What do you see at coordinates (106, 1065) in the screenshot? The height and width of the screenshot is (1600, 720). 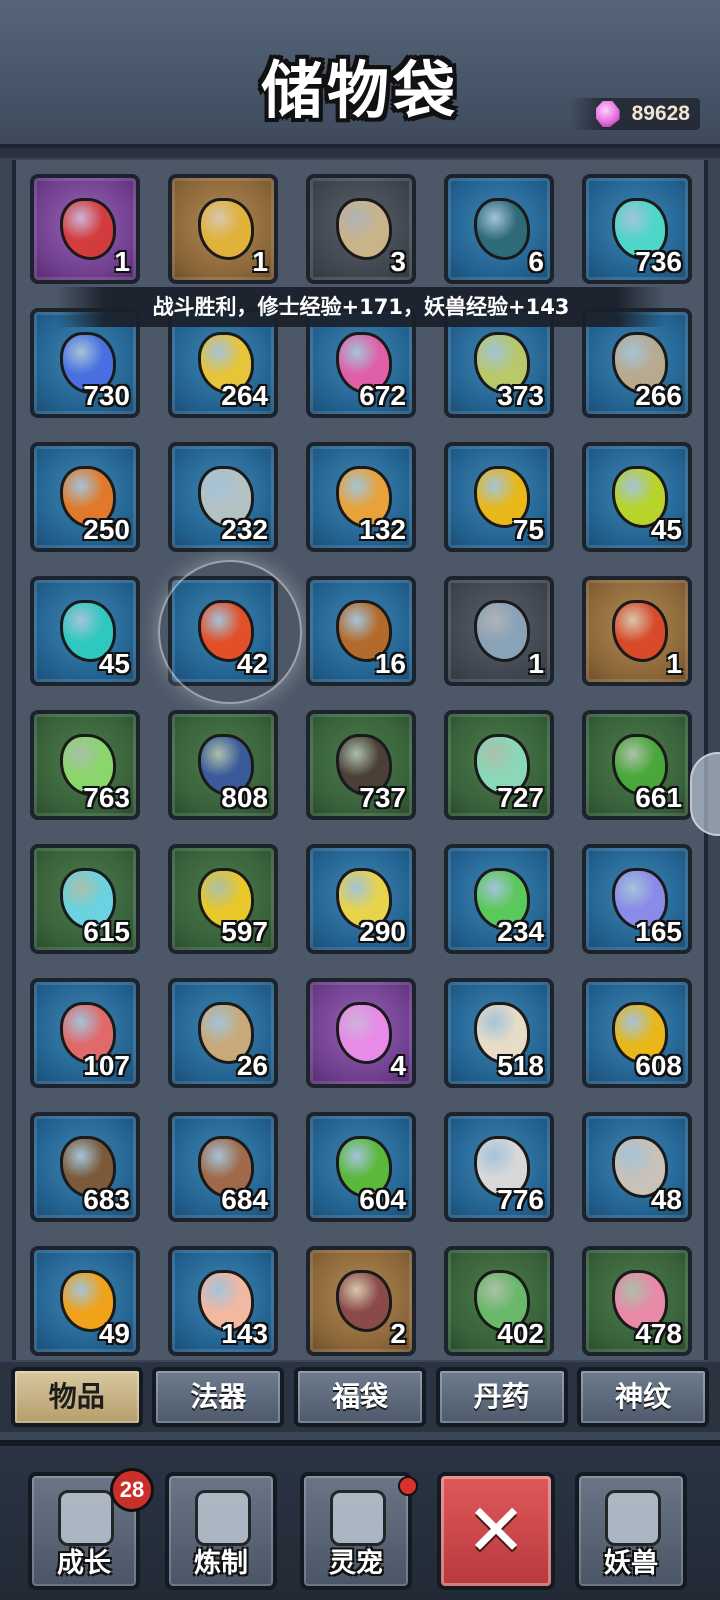 I see `item-count: 107` at bounding box center [106, 1065].